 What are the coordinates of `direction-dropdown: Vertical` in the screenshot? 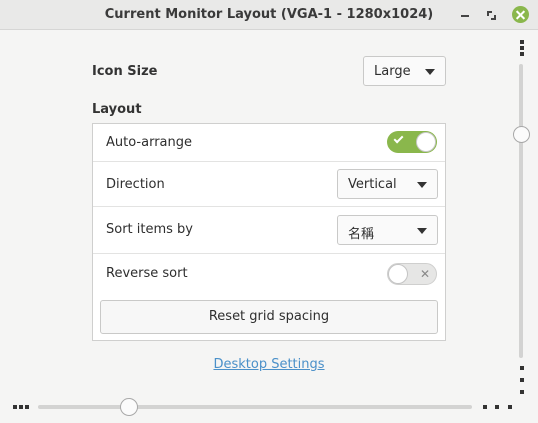 It's located at (387, 184).